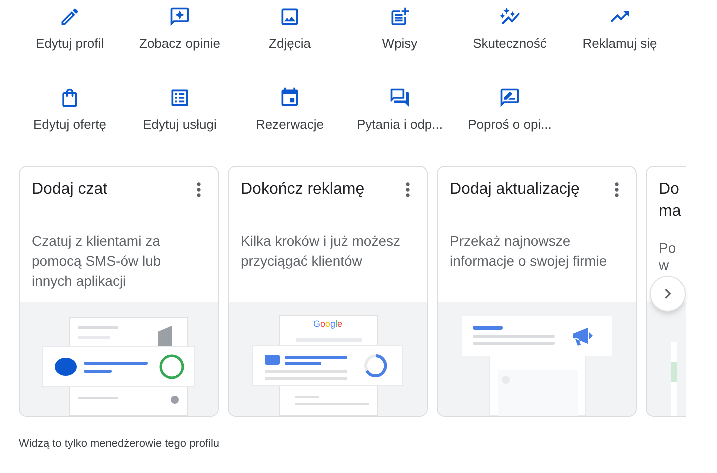 The width and height of the screenshot is (717, 473). I want to click on pencil-bubble-icon, so click(510, 98).